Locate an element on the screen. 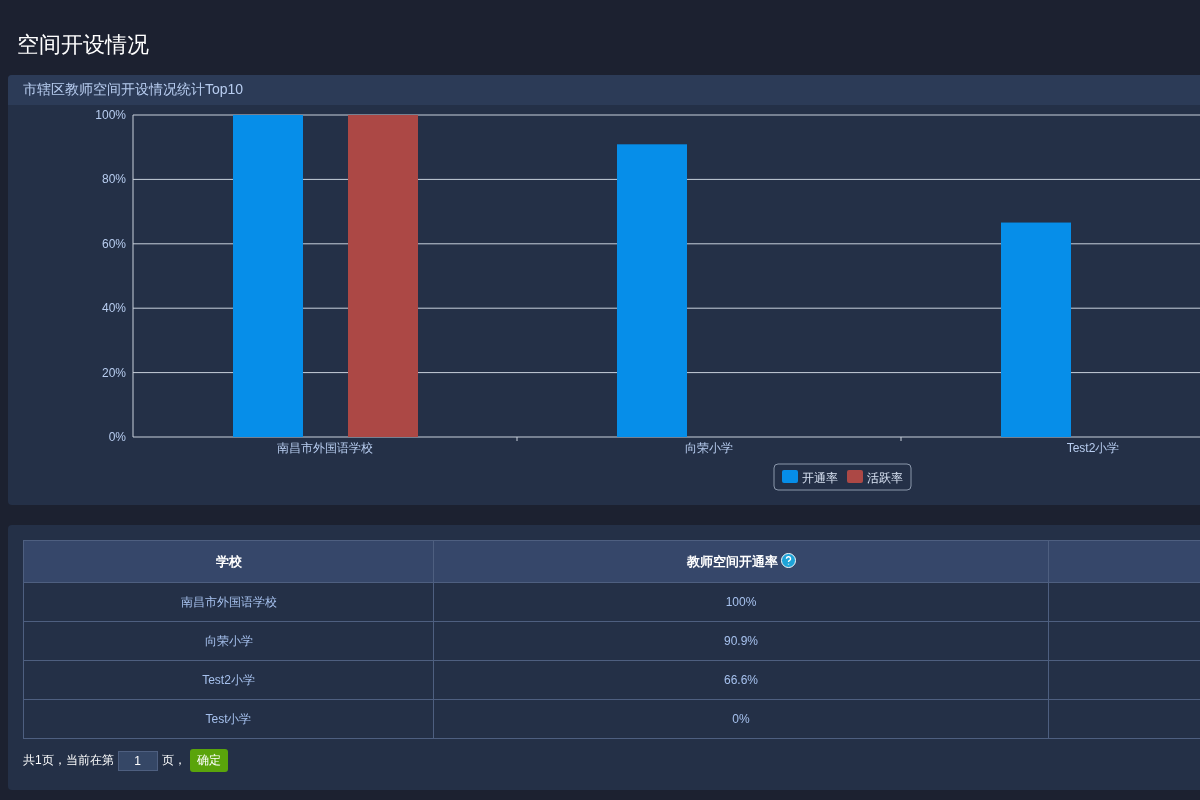 The height and width of the screenshot is (800, 1200). legend-label: 活跃率 is located at coordinates (885, 478).